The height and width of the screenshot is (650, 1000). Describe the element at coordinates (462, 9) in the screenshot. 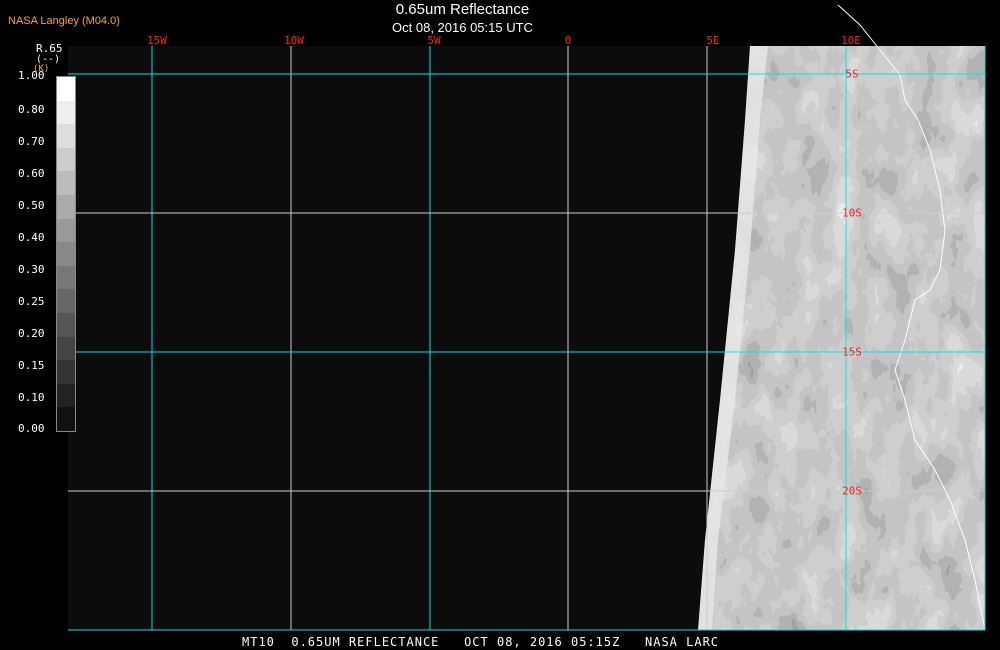

I see `image-title: 0.65um Reflectance` at that location.